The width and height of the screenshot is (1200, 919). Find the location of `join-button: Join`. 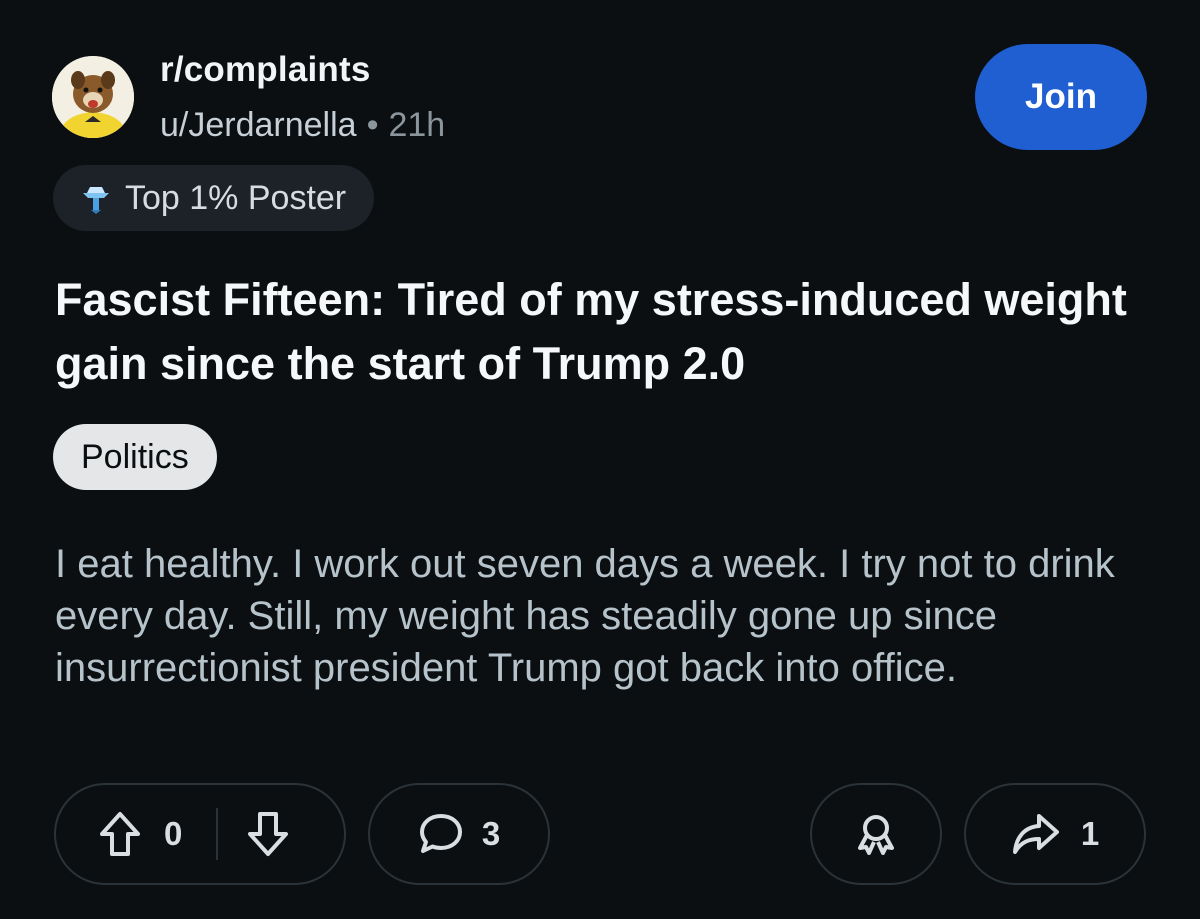

join-button: Join is located at coordinates (1061, 97).